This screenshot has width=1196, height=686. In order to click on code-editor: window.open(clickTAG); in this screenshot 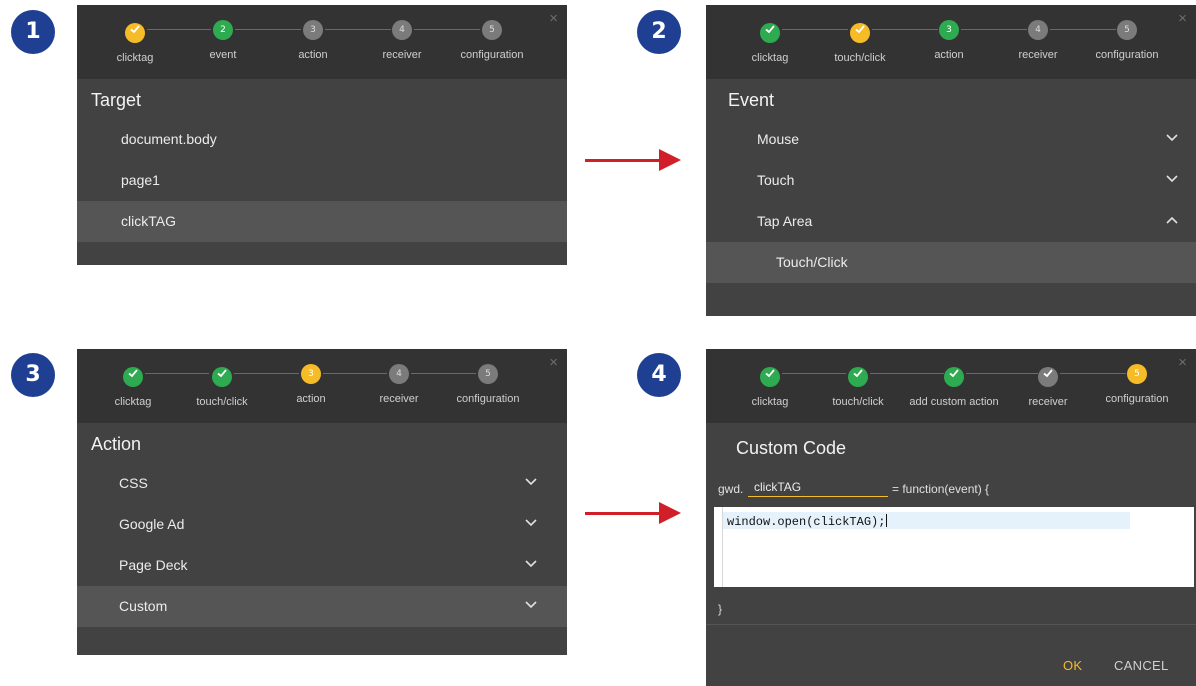, I will do `click(954, 547)`.